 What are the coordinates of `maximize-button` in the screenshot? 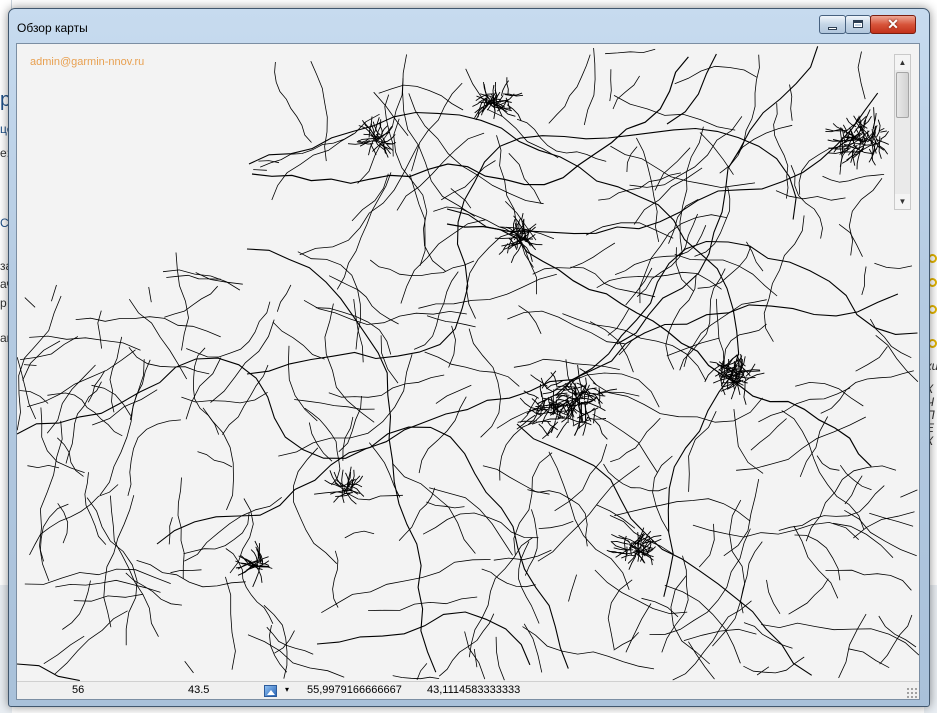 It's located at (858, 24).